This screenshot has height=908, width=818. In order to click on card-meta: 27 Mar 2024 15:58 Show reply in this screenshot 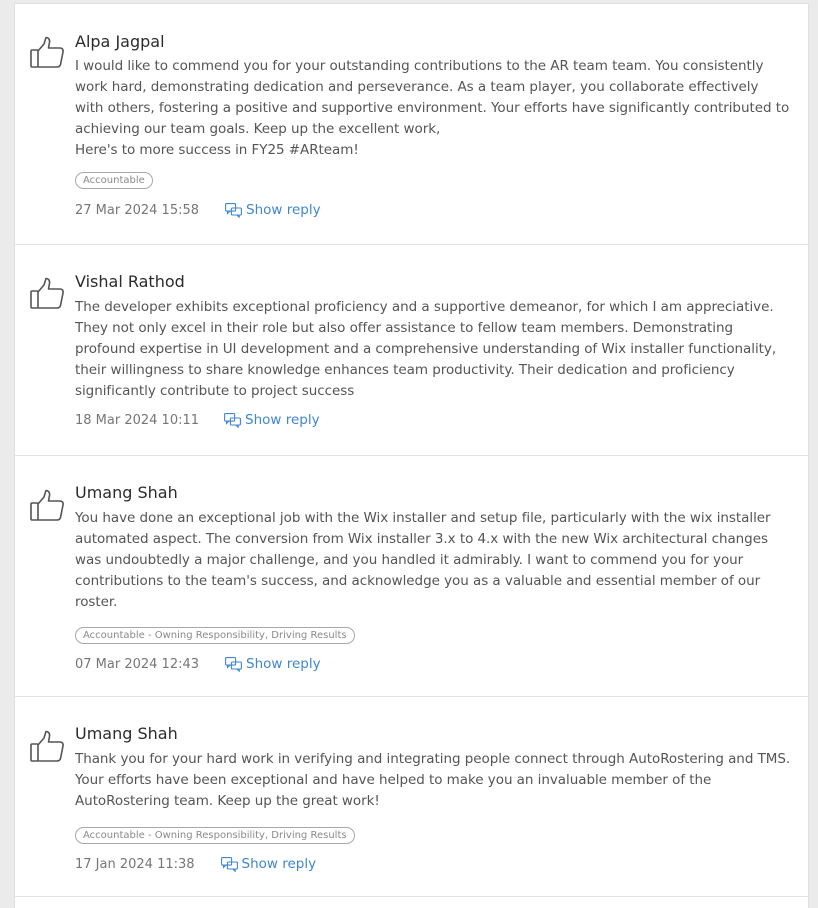, I will do `click(198, 210)`.